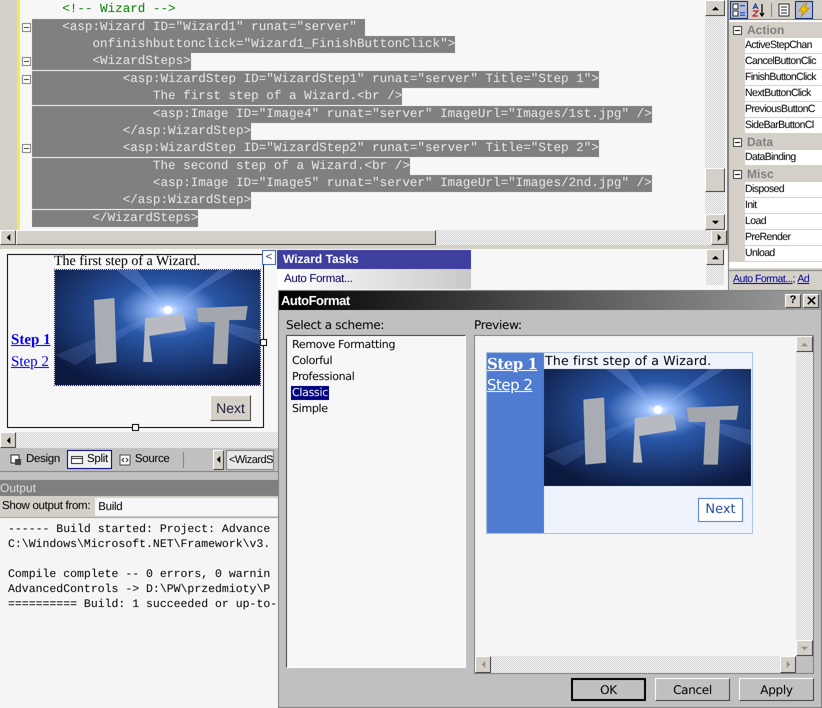 The width and height of the screenshot is (822, 708). Describe the element at coordinates (765, 30) in the screenshot. I see `category-label: Action` at that location.